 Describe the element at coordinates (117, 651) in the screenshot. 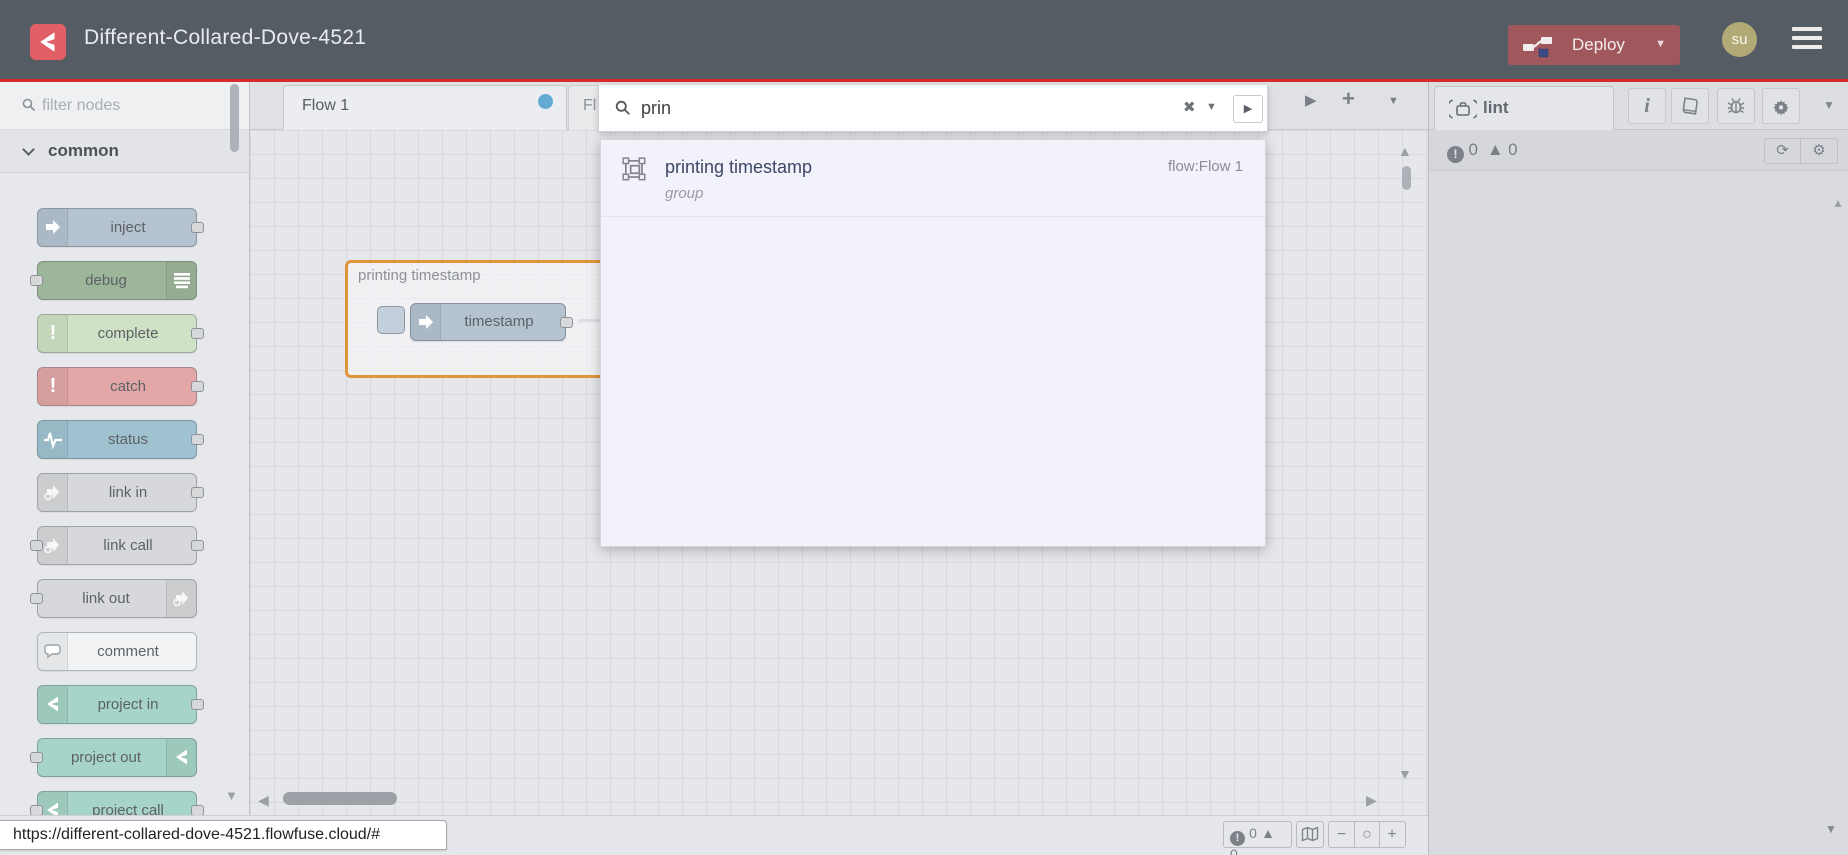

I see `palette-node-comment: comment` at that location.